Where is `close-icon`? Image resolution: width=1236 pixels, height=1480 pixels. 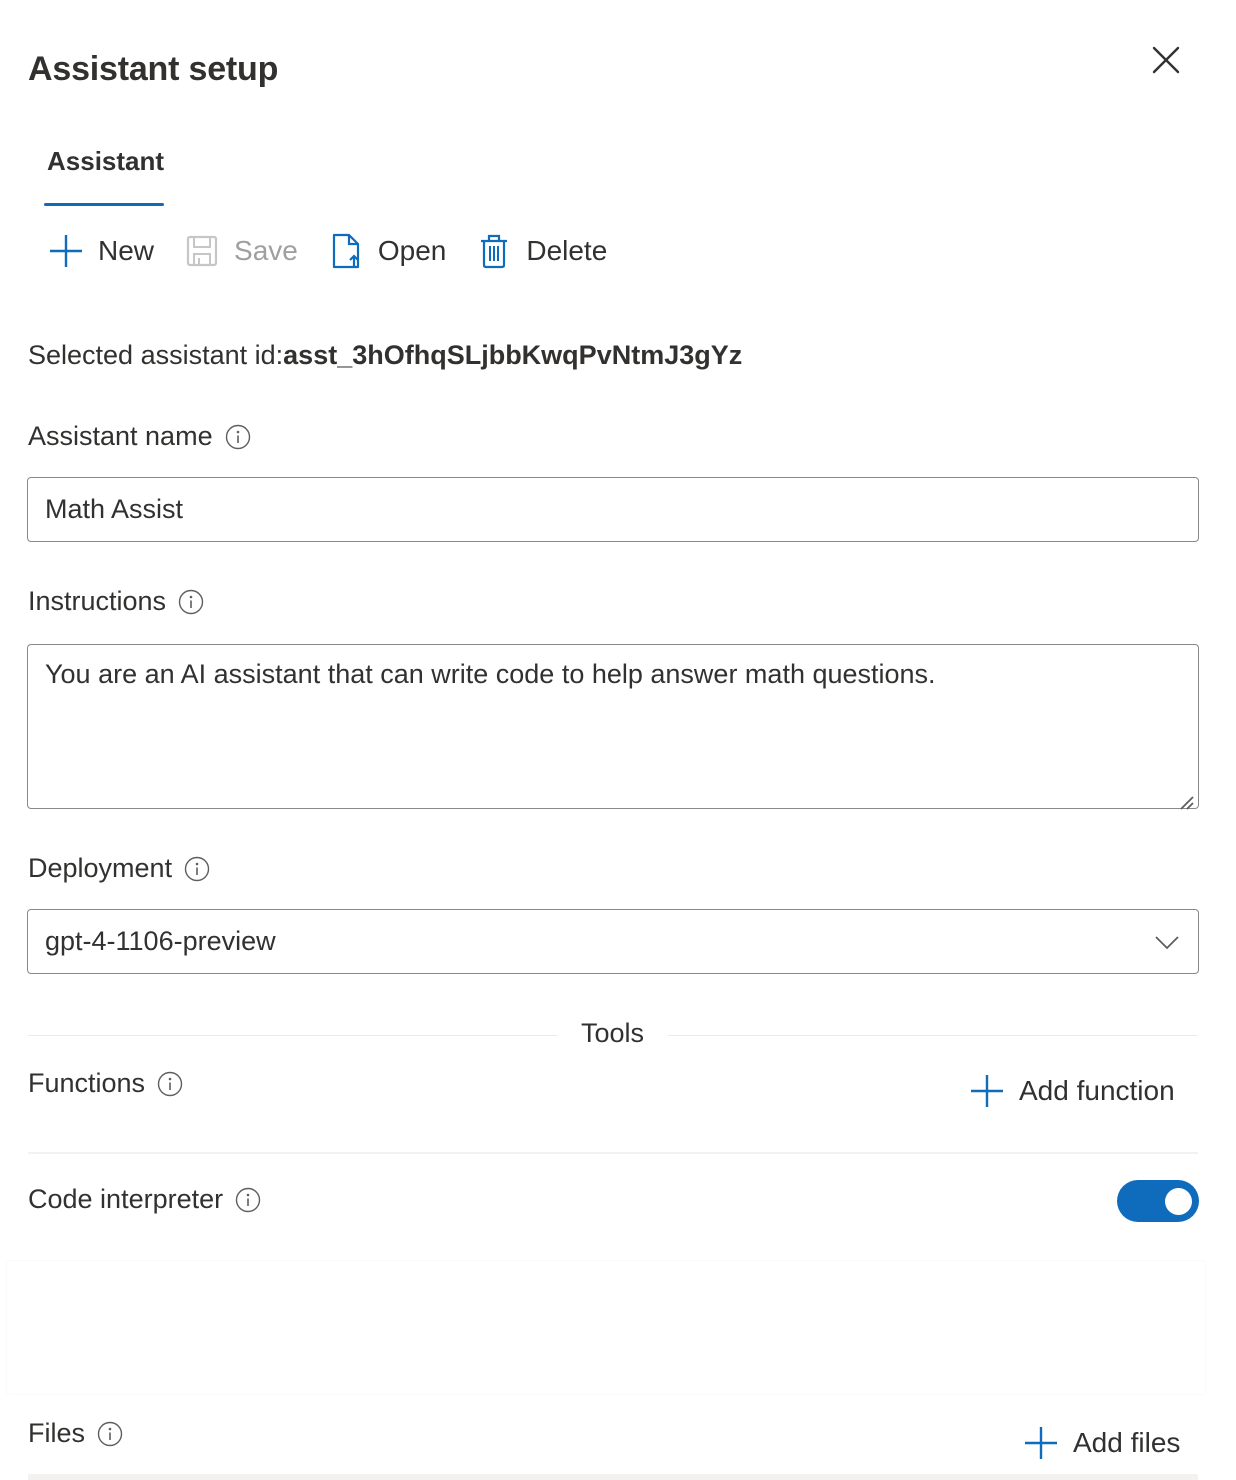
close-icon is located at coordinates (1166, 60).